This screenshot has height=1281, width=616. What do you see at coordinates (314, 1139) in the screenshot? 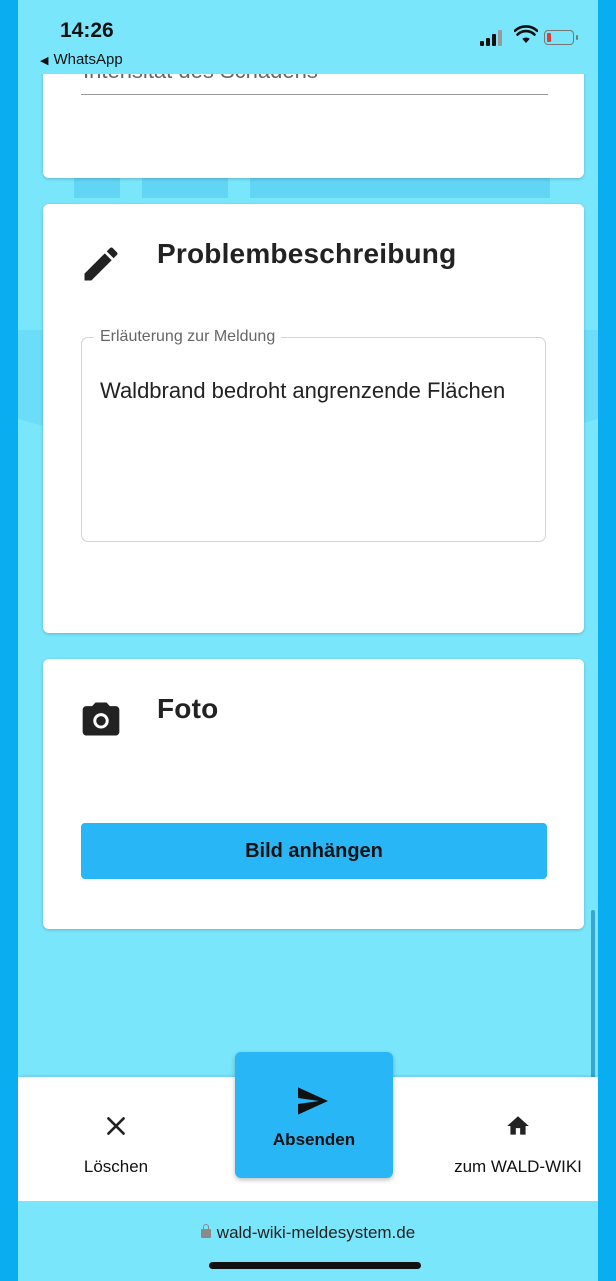
I see `send-label: Absenden` at bounding box center [314, 1139].